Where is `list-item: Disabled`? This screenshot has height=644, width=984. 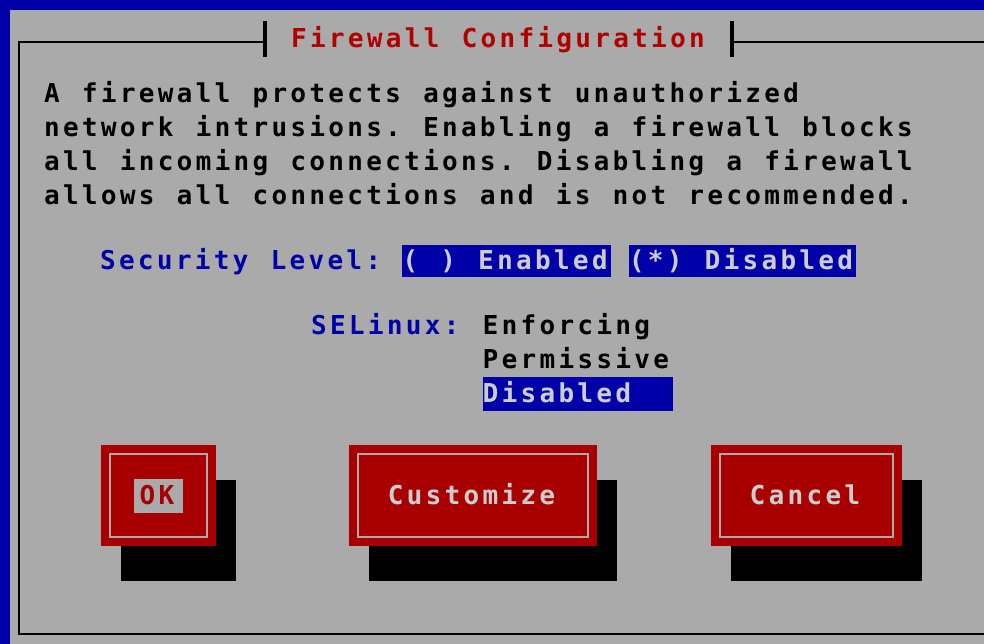 list-item: Disabled is located at coordinates (577, 394).